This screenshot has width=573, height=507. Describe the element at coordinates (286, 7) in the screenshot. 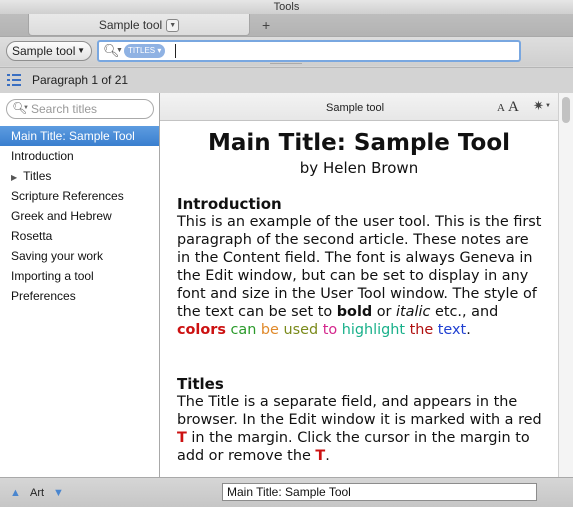

I see `window-title: Tools` at that location.